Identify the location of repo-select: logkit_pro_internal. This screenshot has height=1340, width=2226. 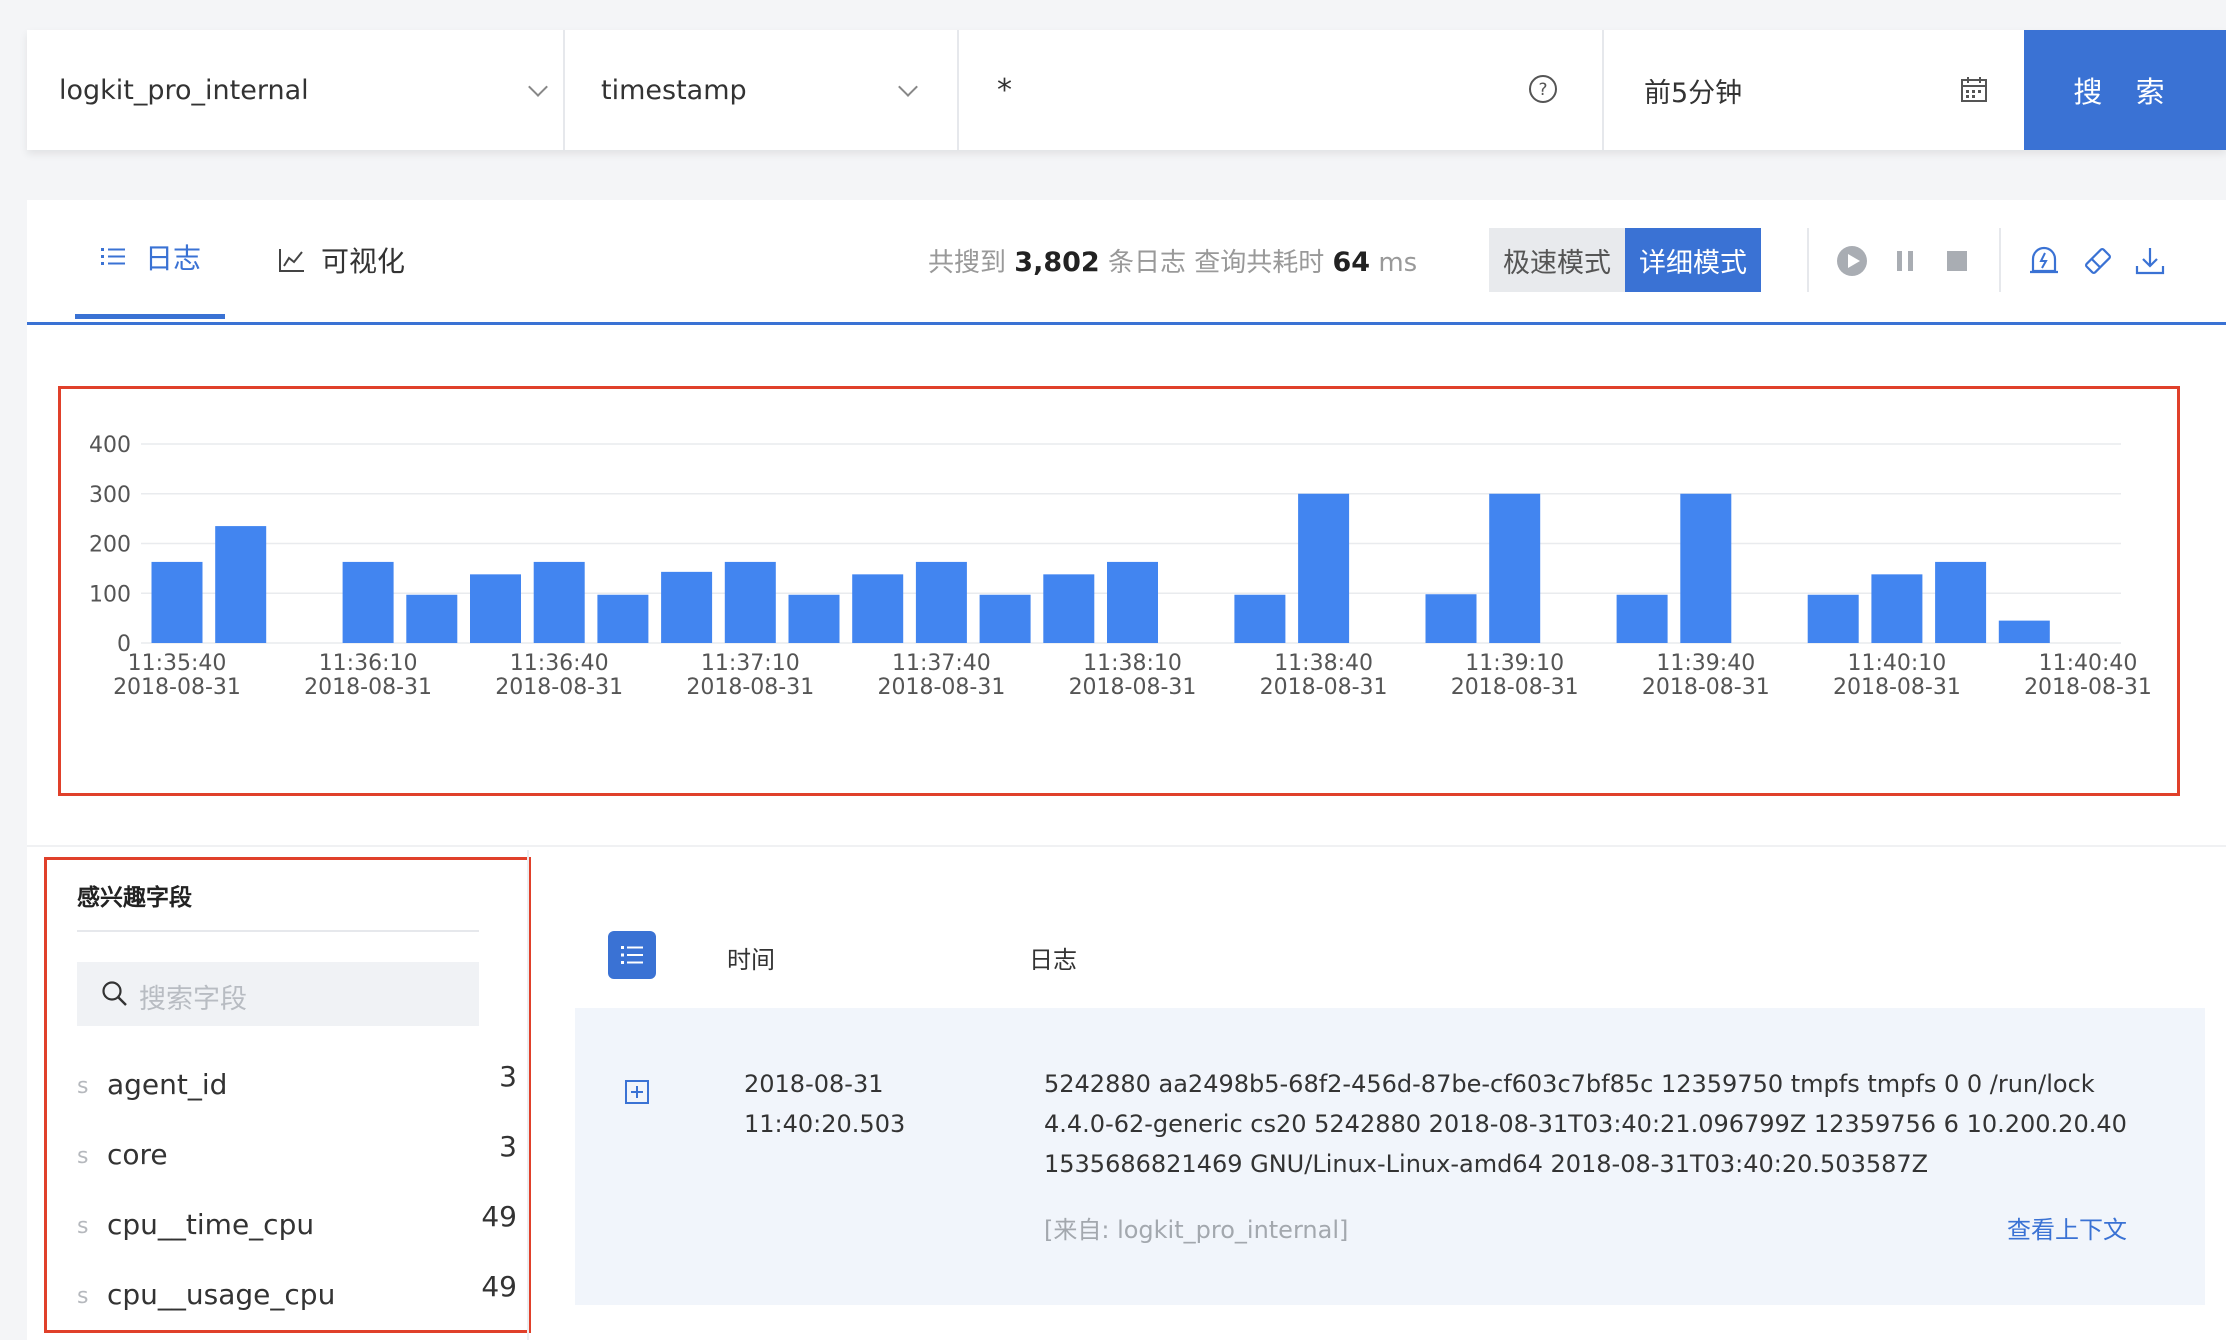
(296, 90).